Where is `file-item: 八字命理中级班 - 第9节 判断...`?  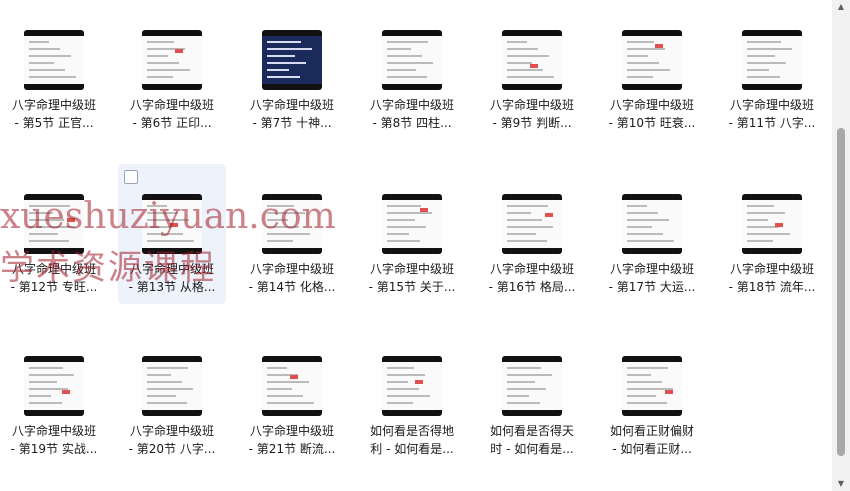
file-item: 八字命理中级班 - 第9节 判断... is located at coordinates (532, 70).